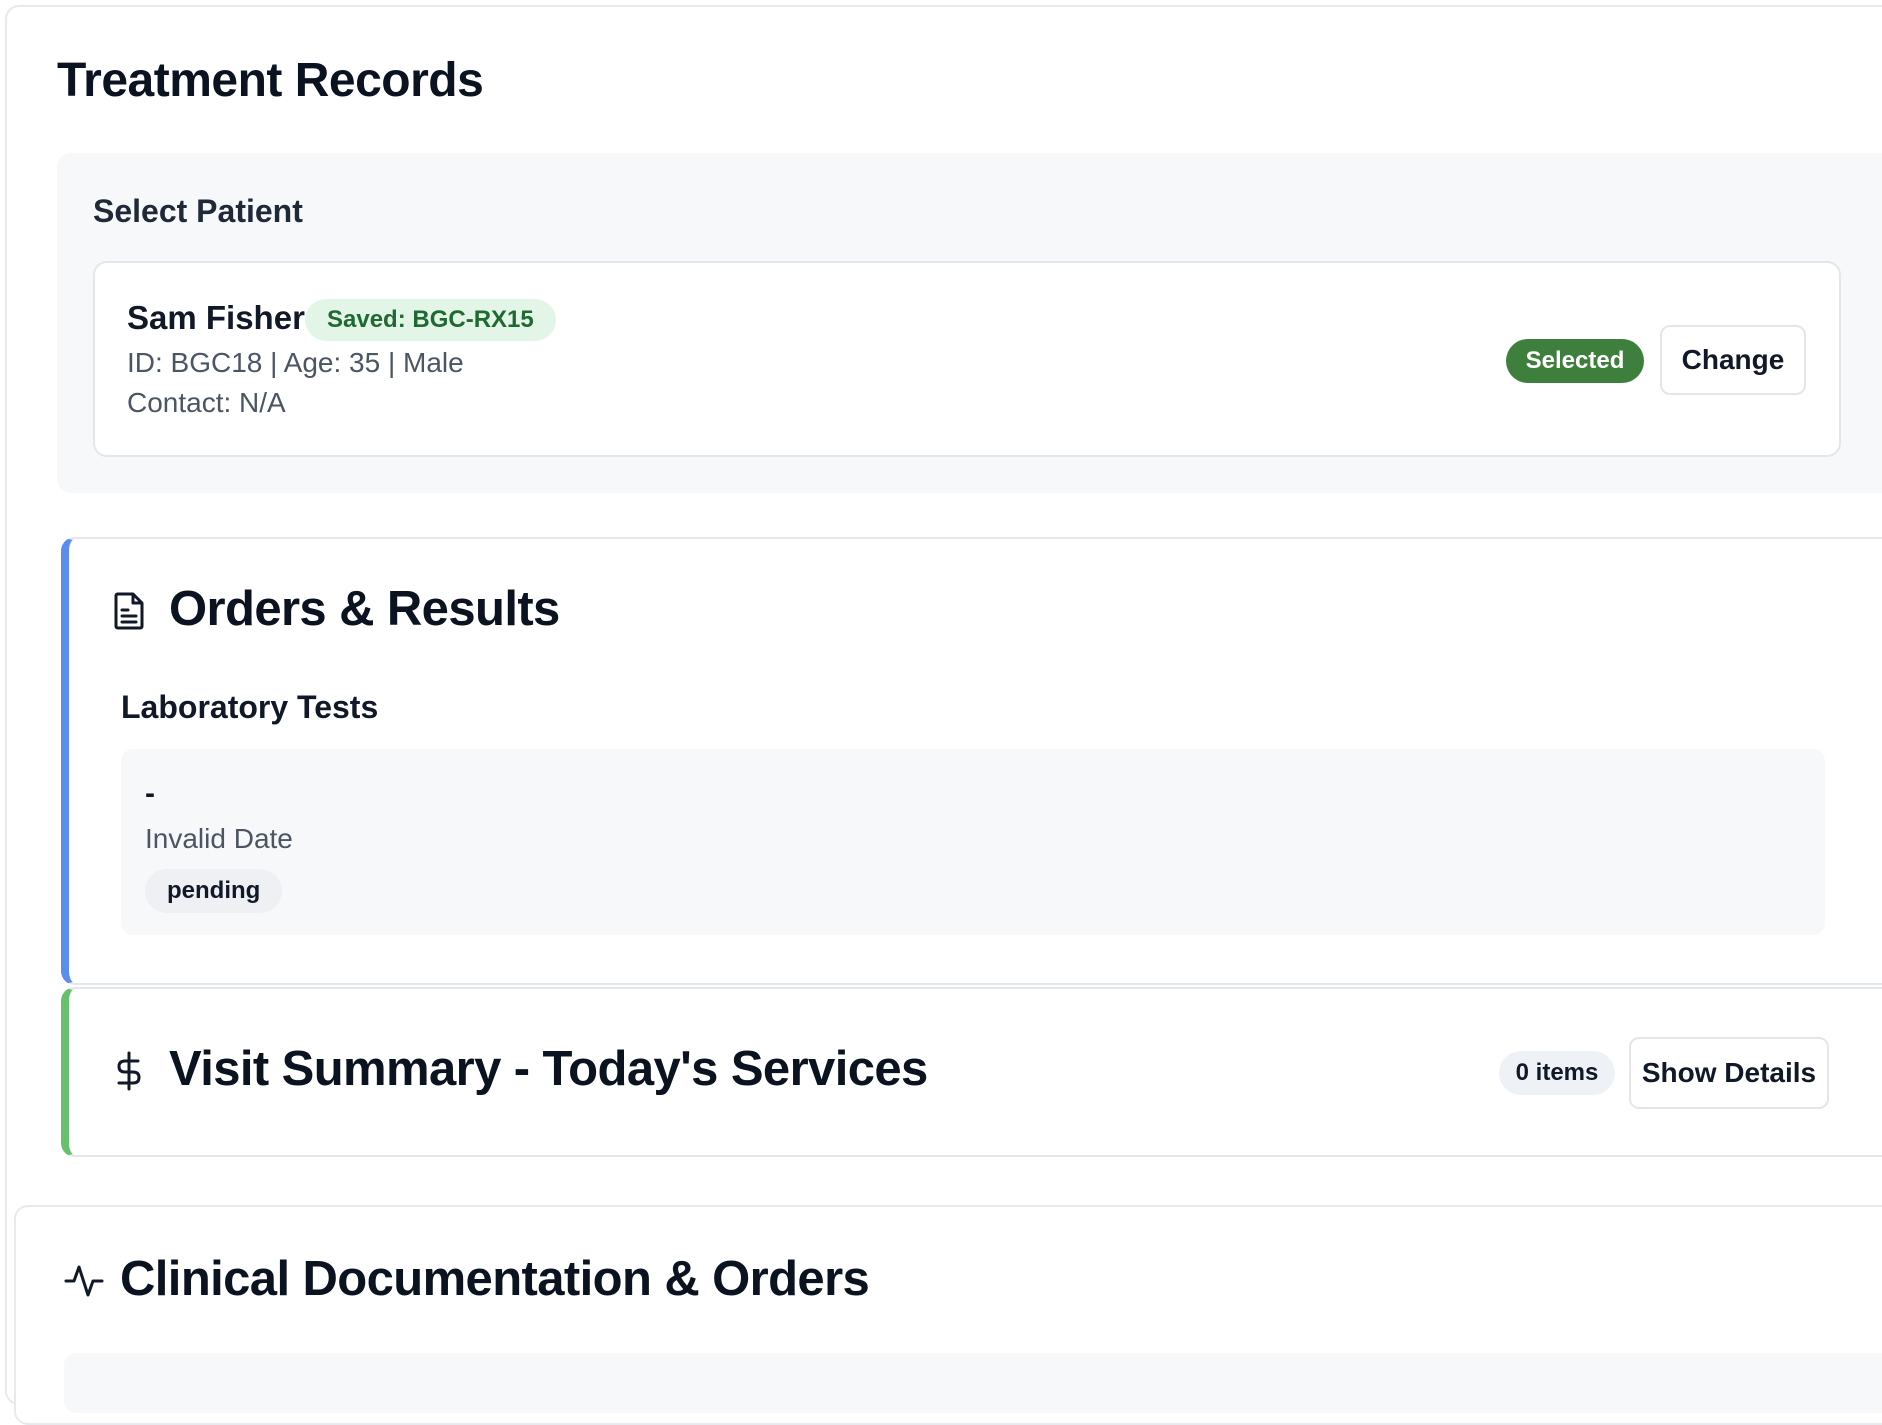 The image size is (1882, 1425). What do you see at coordinates (495, 1279) in the screenshot?
I see `clinical-documentation-title: Clinical Documentation & Orders` at bounding box center [495, 1279].